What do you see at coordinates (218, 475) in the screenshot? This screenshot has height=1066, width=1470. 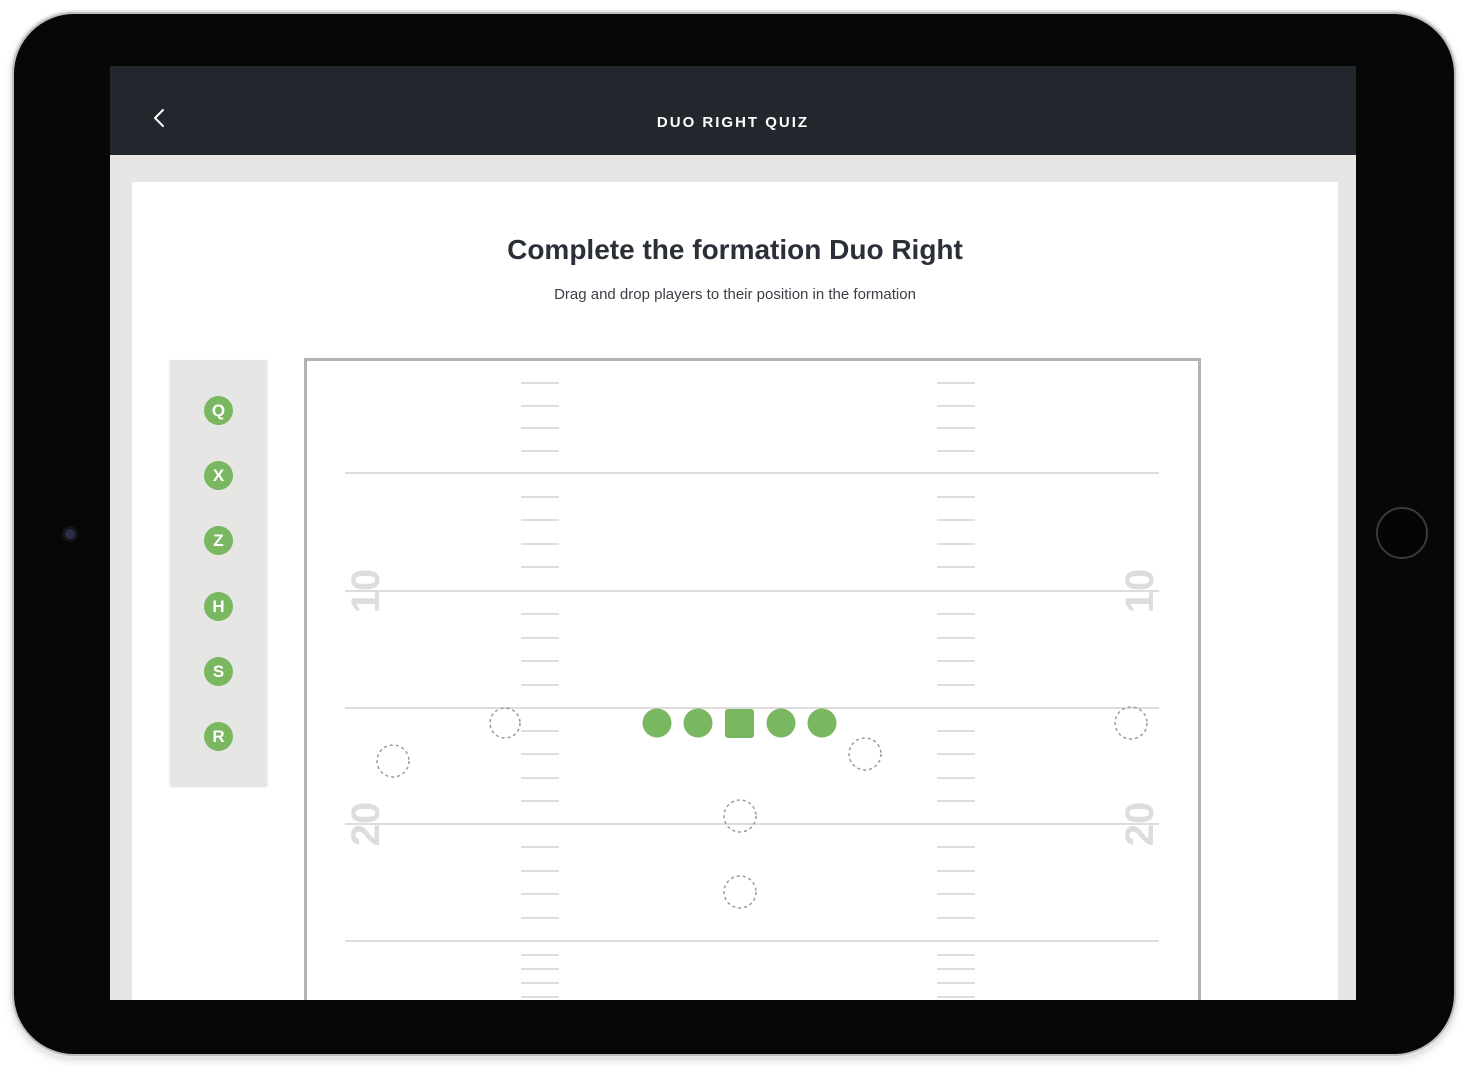 I see `player-token-x: X` at bounding box center [218, 475].